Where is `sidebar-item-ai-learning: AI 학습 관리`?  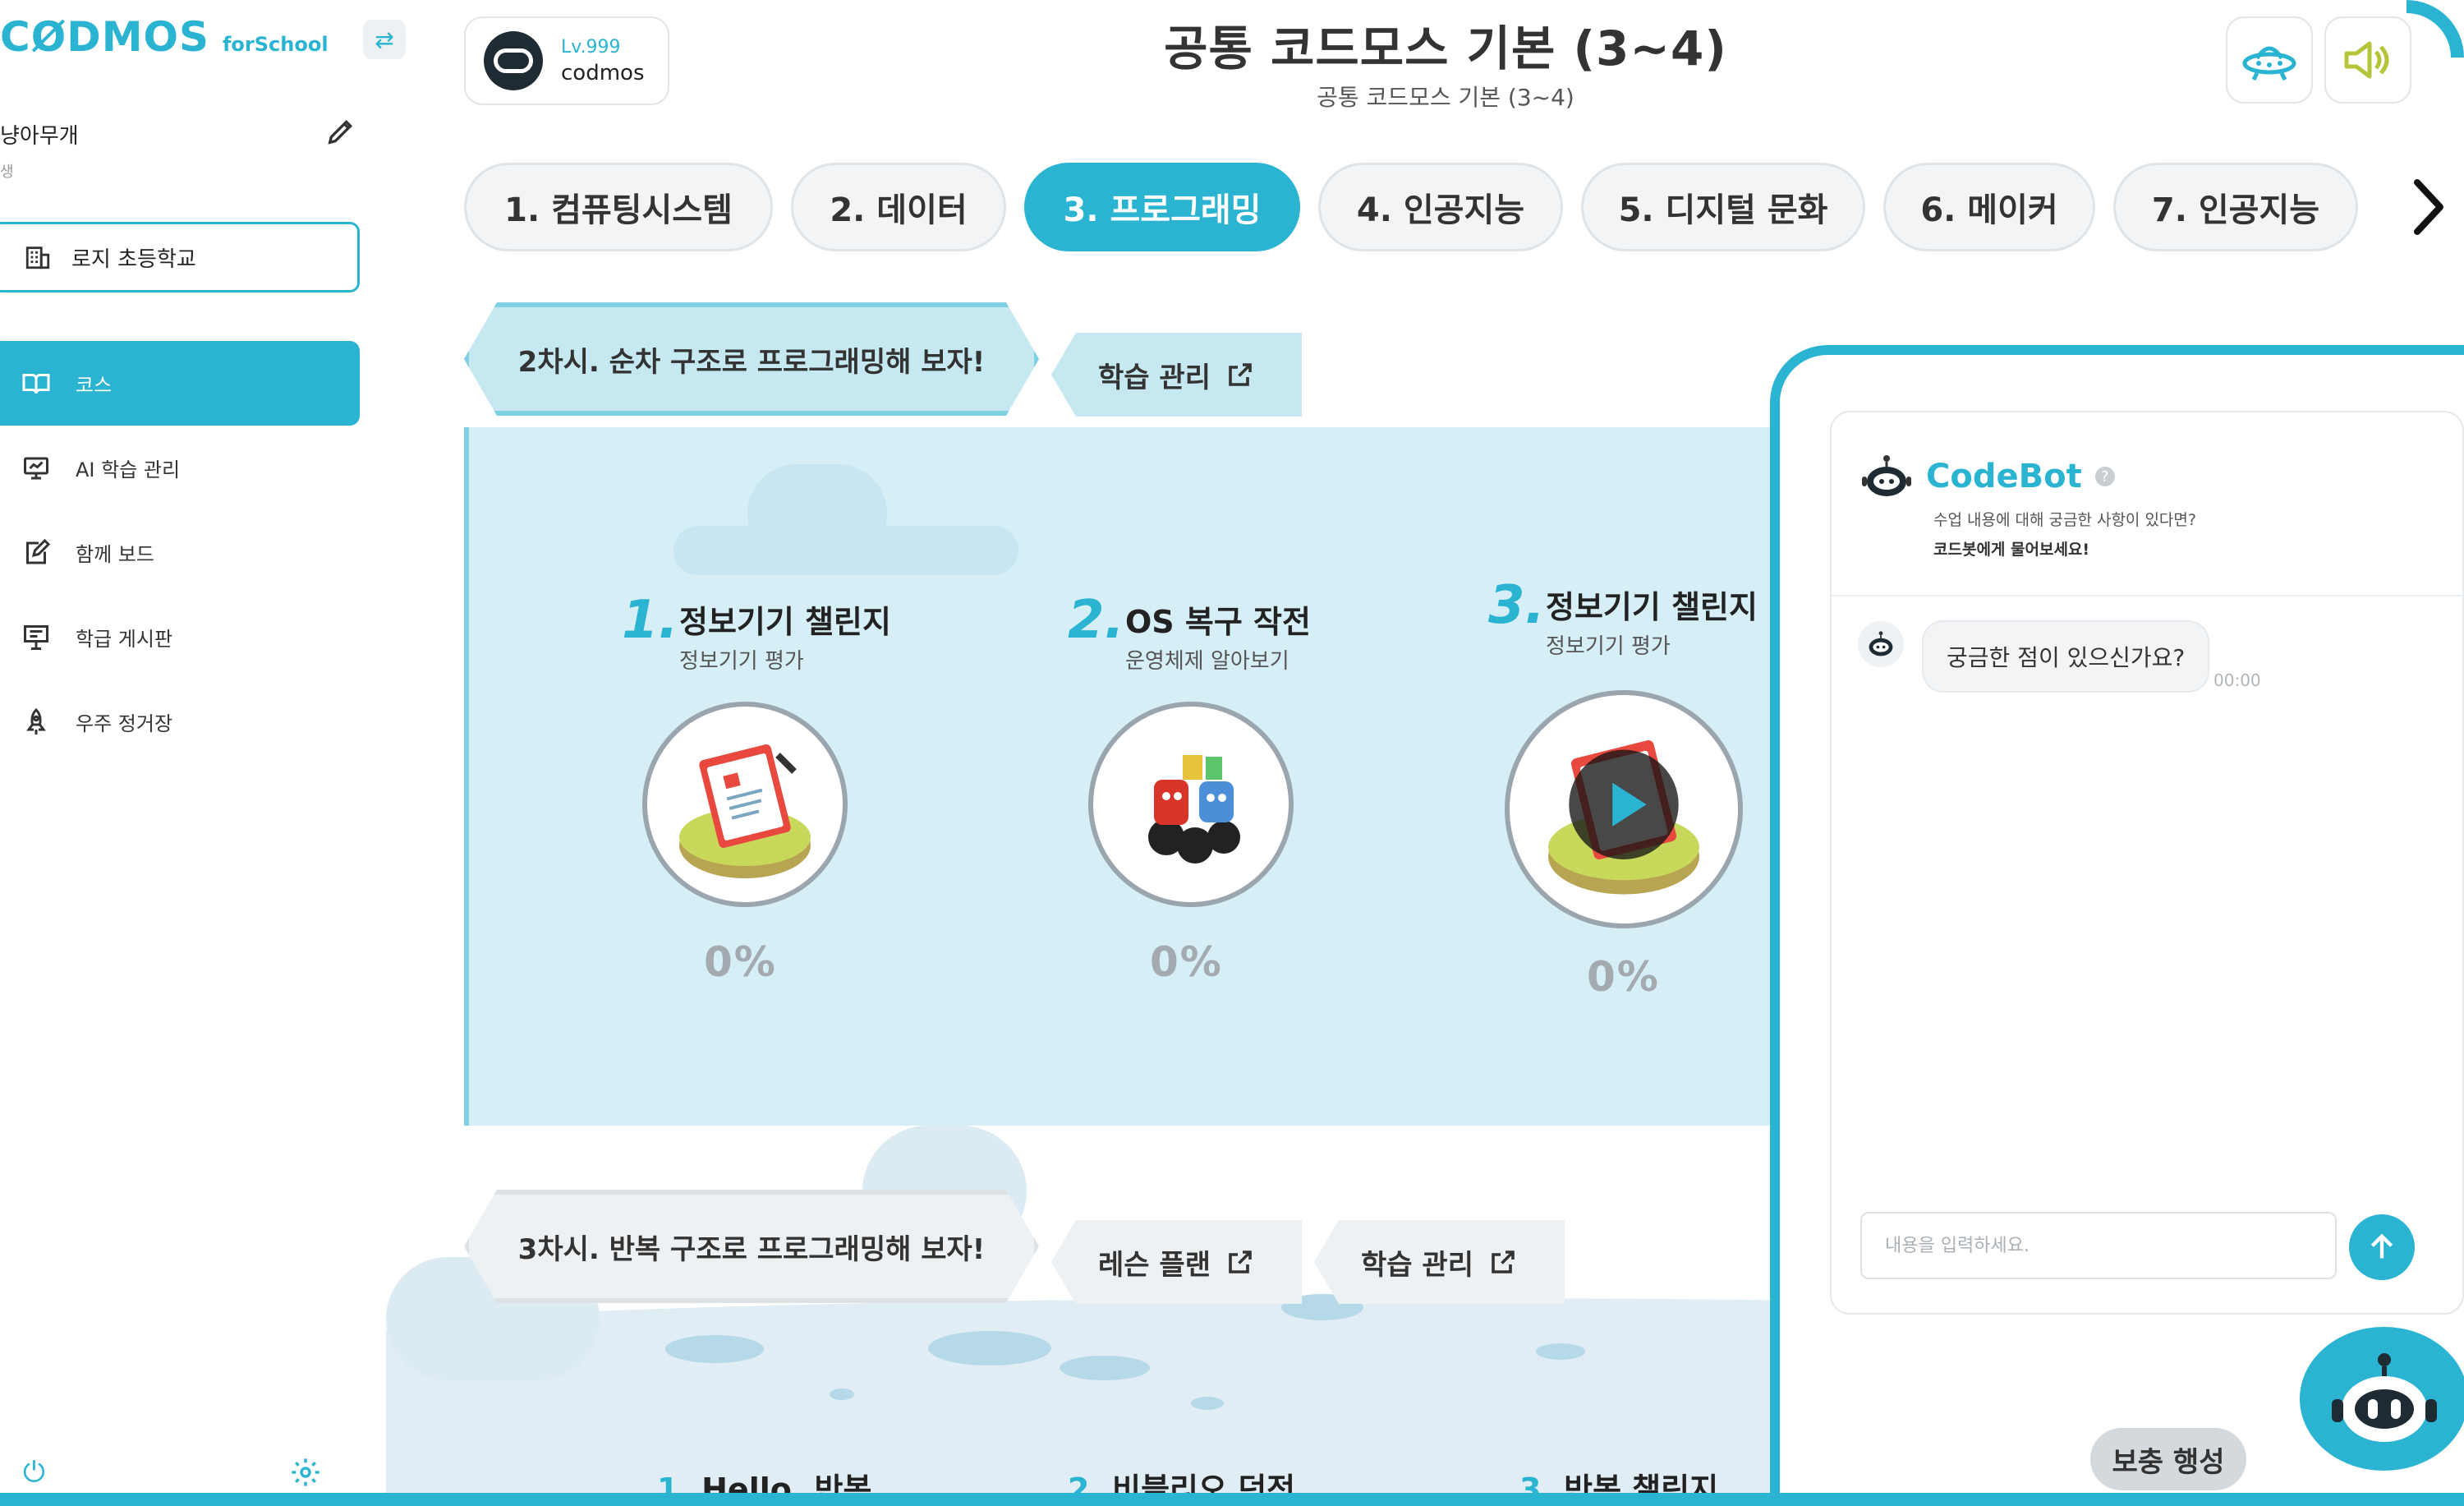 sidebar-item-ai-learning: AI 학습 관리 is located at coordinates (180, 468).